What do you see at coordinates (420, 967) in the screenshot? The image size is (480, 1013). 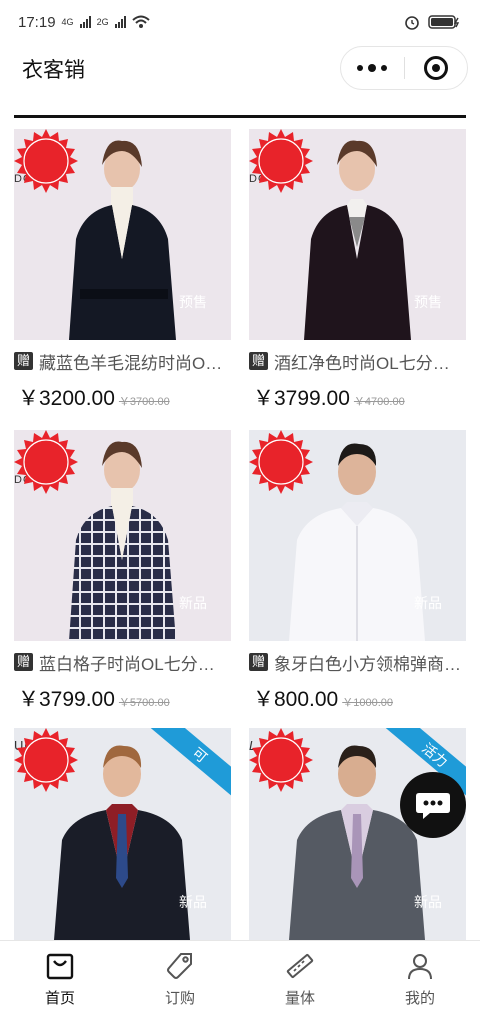 I see `person-icon` at bounding box center [420, 967].